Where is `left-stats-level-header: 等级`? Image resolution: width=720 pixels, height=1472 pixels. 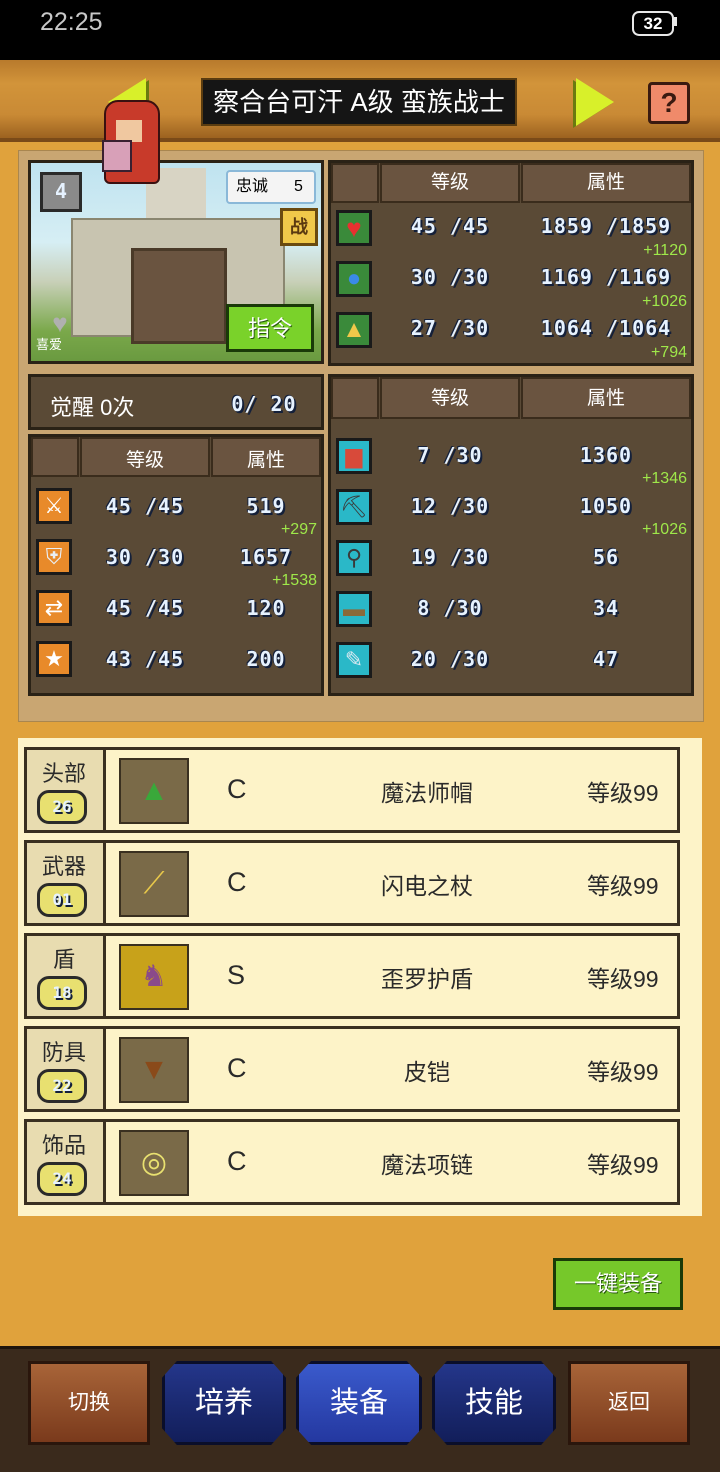 left-stats-level-header: 等级 is located at coordinates (145, 457).